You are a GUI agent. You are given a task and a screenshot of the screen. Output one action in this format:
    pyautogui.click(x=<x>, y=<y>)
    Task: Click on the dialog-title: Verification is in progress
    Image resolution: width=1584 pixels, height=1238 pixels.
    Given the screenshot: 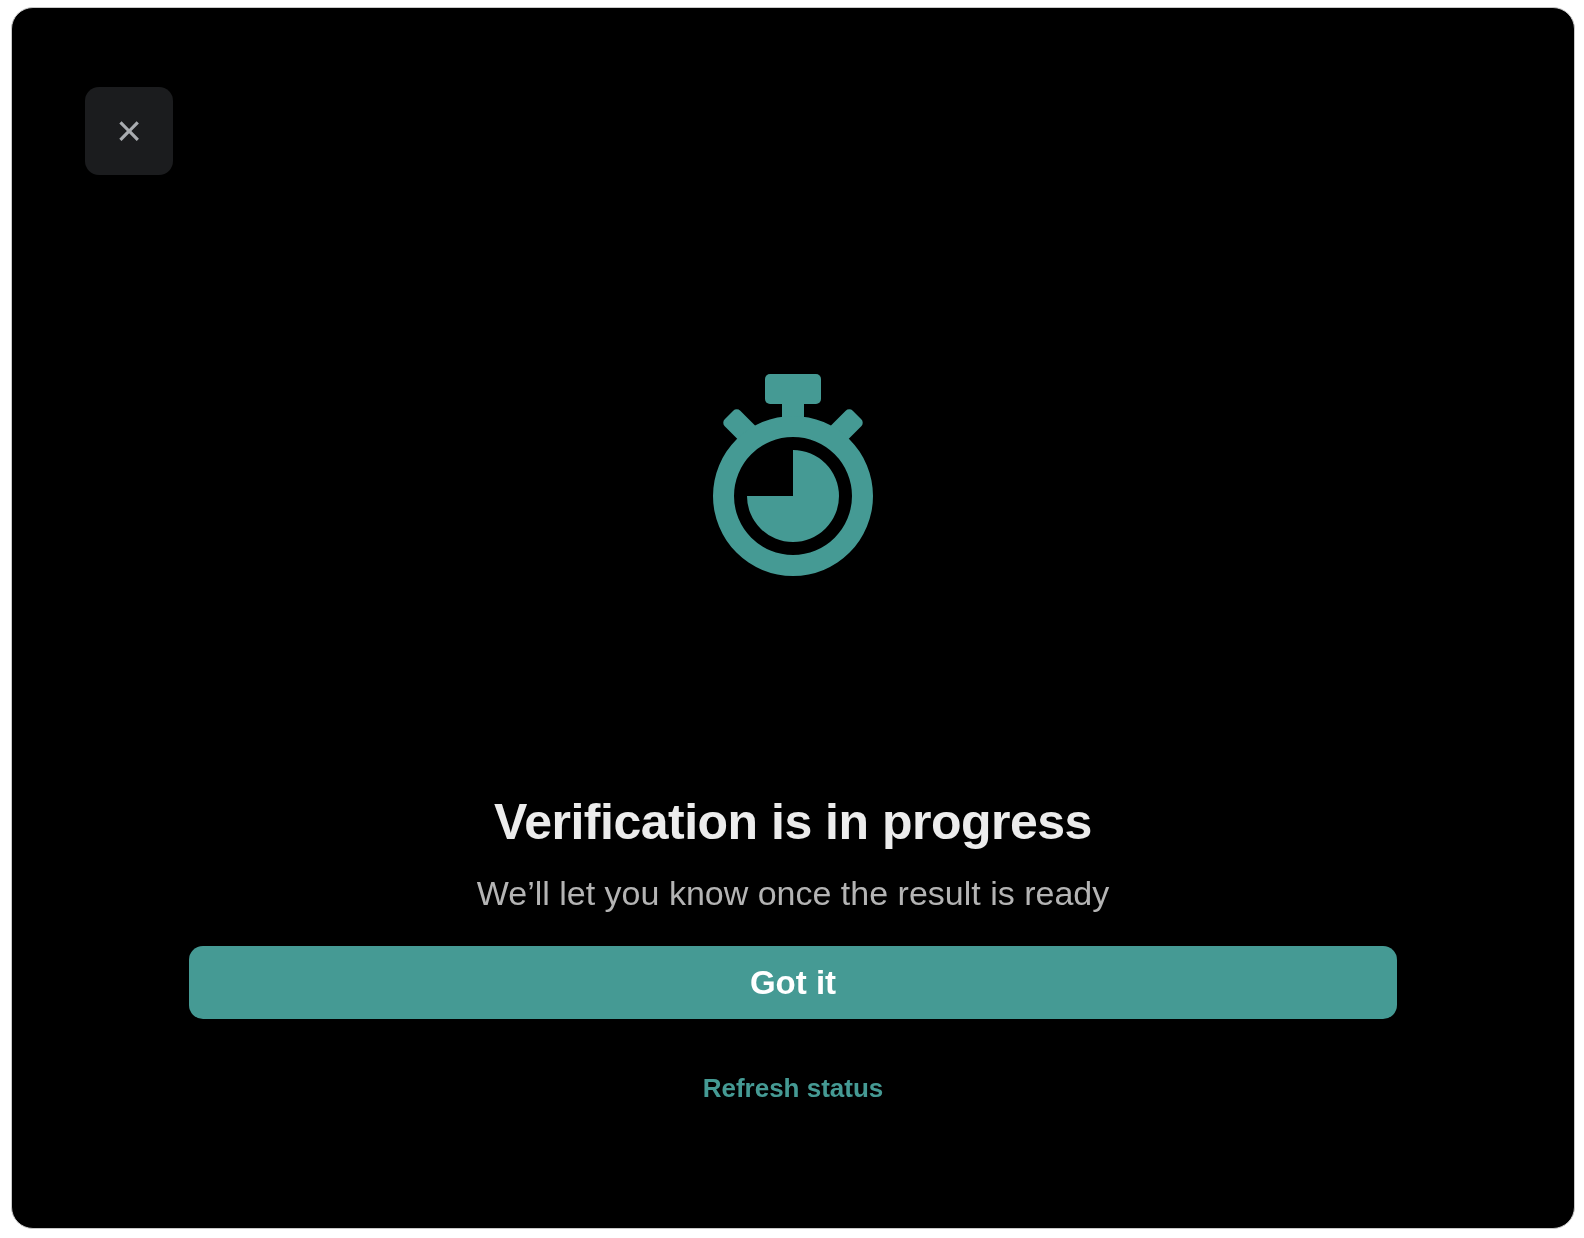 What is the action you would take?
    pyautogui.click(x=793, y=822)
    